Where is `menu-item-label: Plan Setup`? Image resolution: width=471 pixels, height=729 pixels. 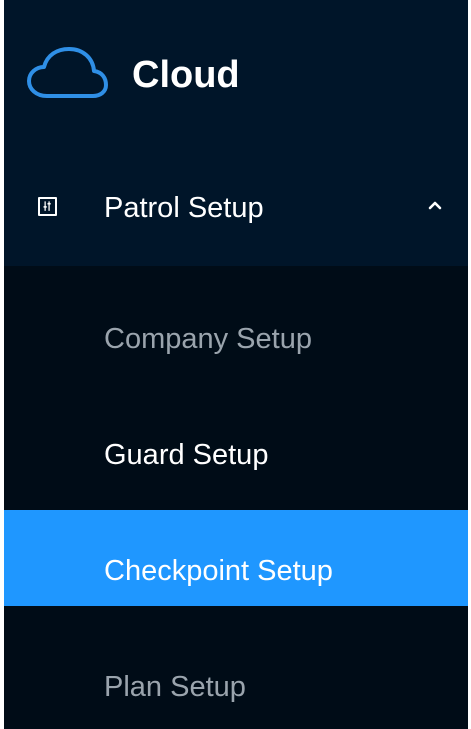 menu-item-label: Plan Setup is located at coordinates (175, 687).